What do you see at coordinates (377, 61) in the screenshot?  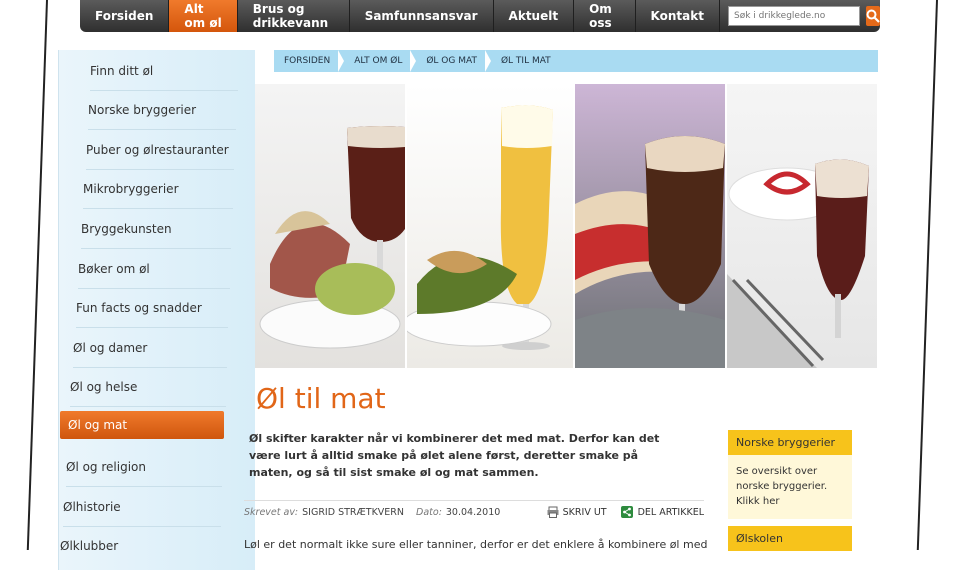 I see `breadcrumb-alt-om-ol: ALT OM ØL` at bounding box center [377, 61].